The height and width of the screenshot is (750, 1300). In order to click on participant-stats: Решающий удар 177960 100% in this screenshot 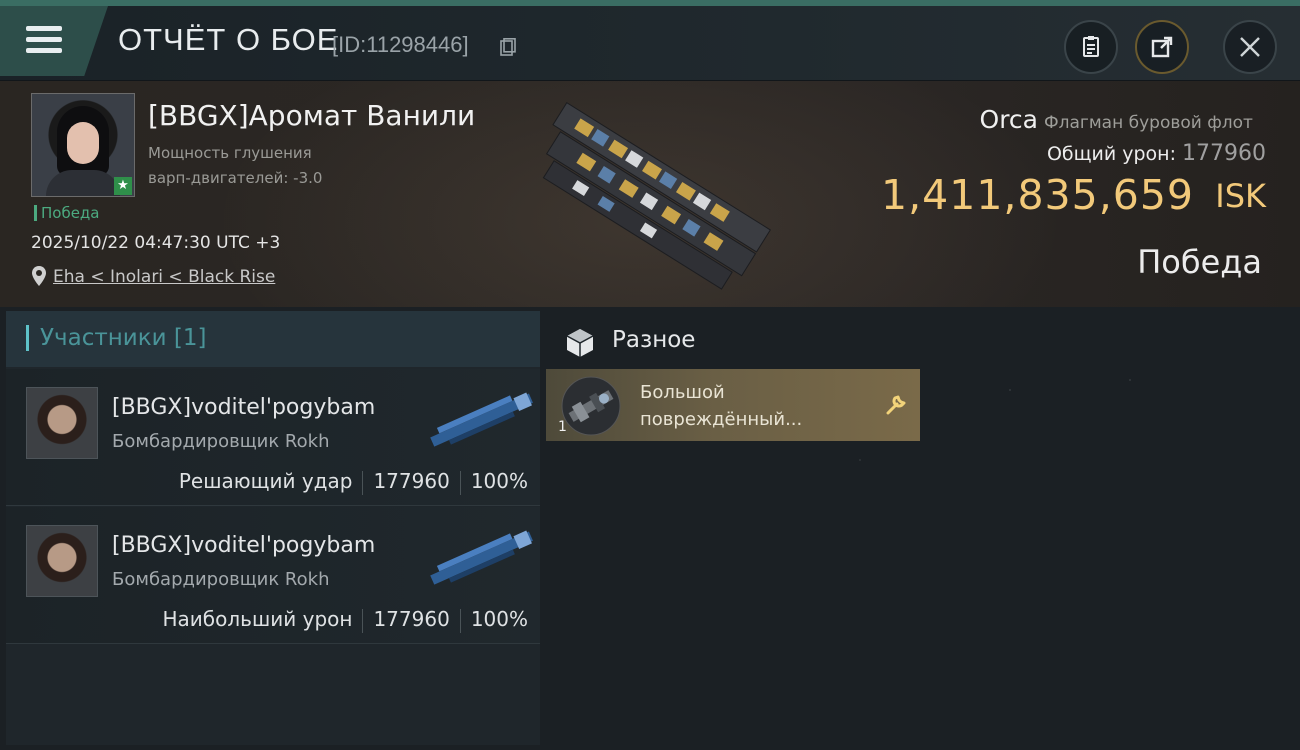, I will do `click(353, 482)`.